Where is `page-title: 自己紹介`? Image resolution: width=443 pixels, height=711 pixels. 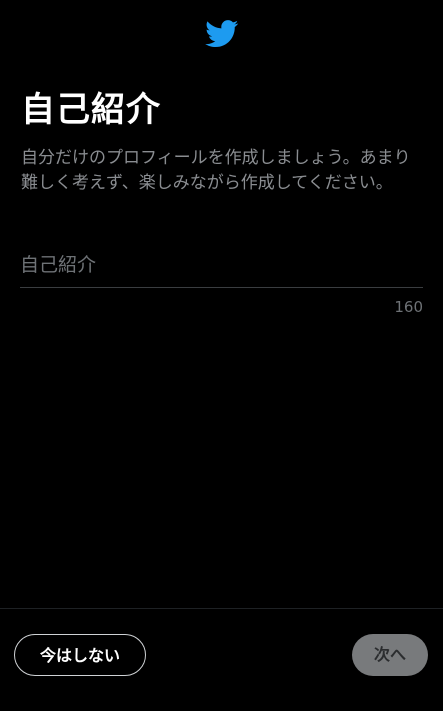 page-title: 自己紹介 is located at coordinates (91, 110).